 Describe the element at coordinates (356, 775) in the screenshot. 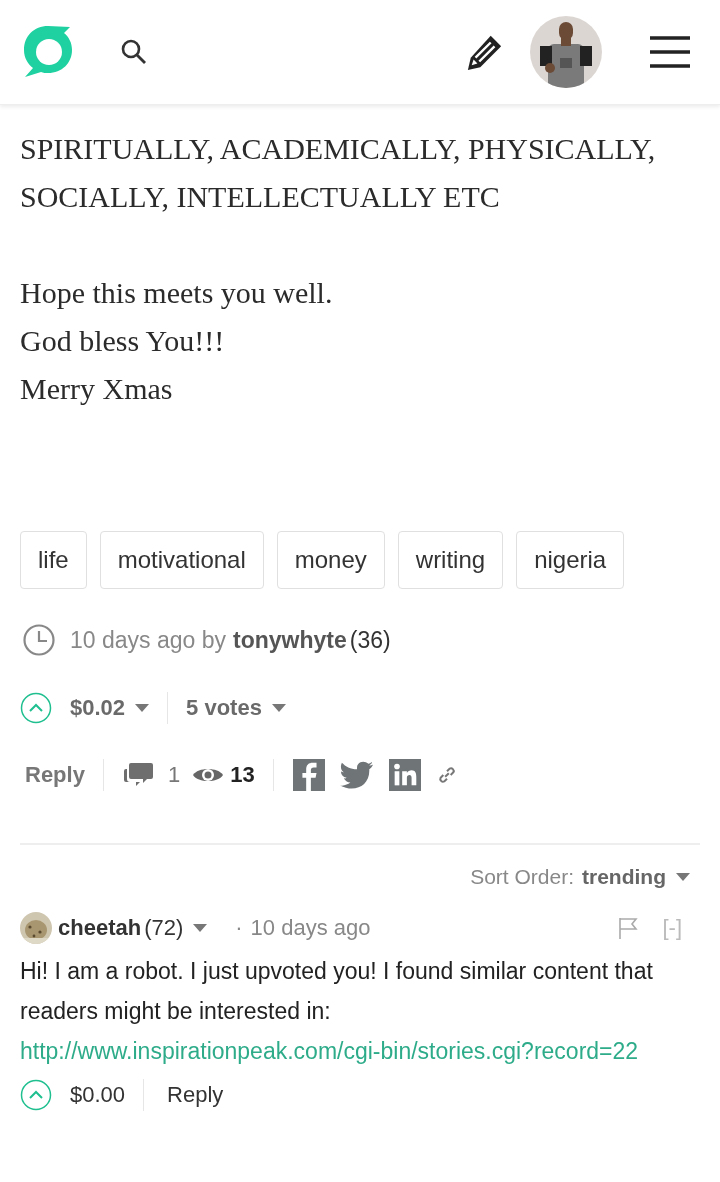

I see `twitter-icon` at that location.